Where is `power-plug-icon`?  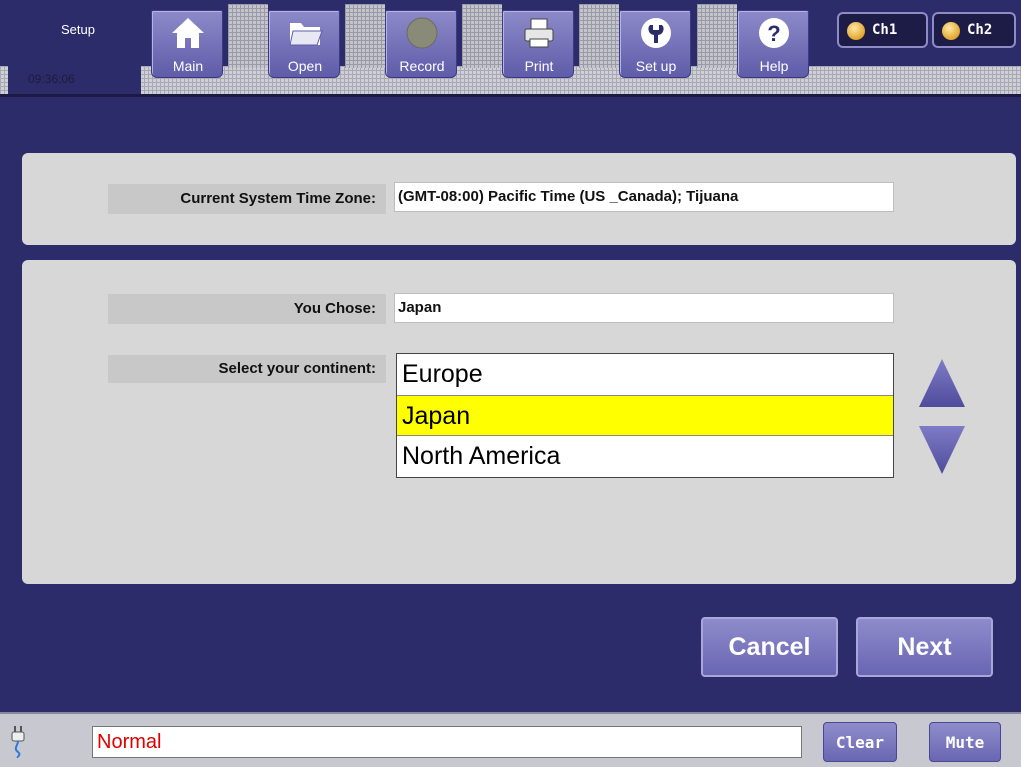
power-plug-icon is located at coordinates (18, 742).